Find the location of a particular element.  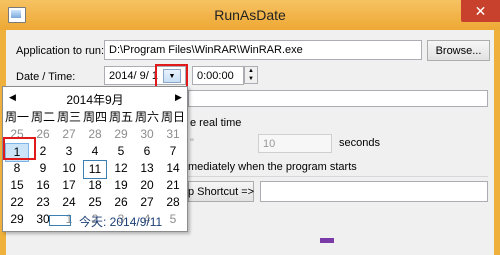

weekday-wed: 周三 is located at coordinates (69, 117).